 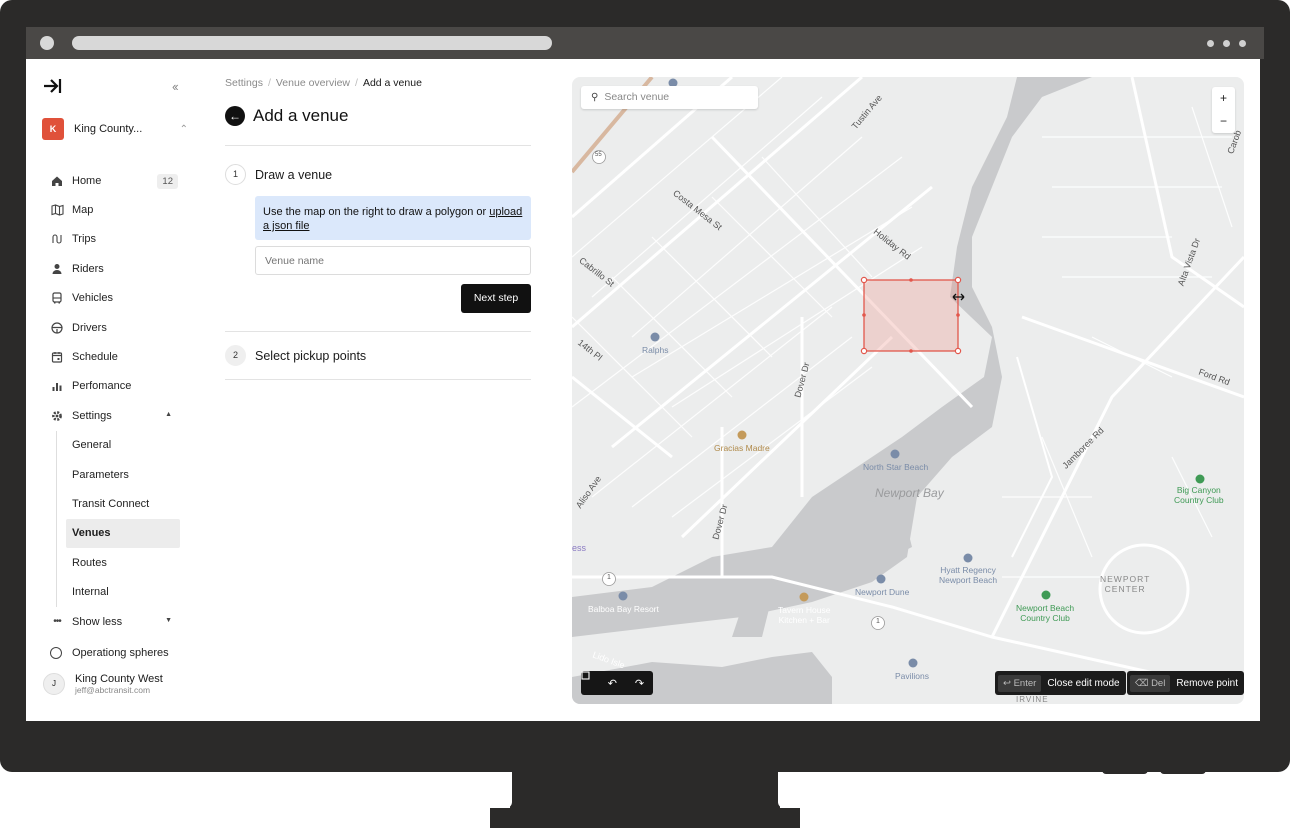 What do you see at coordinates (655, 350) in the screenshot?
I see `poi-label: Ralphs` at bounding box center [655, 350].